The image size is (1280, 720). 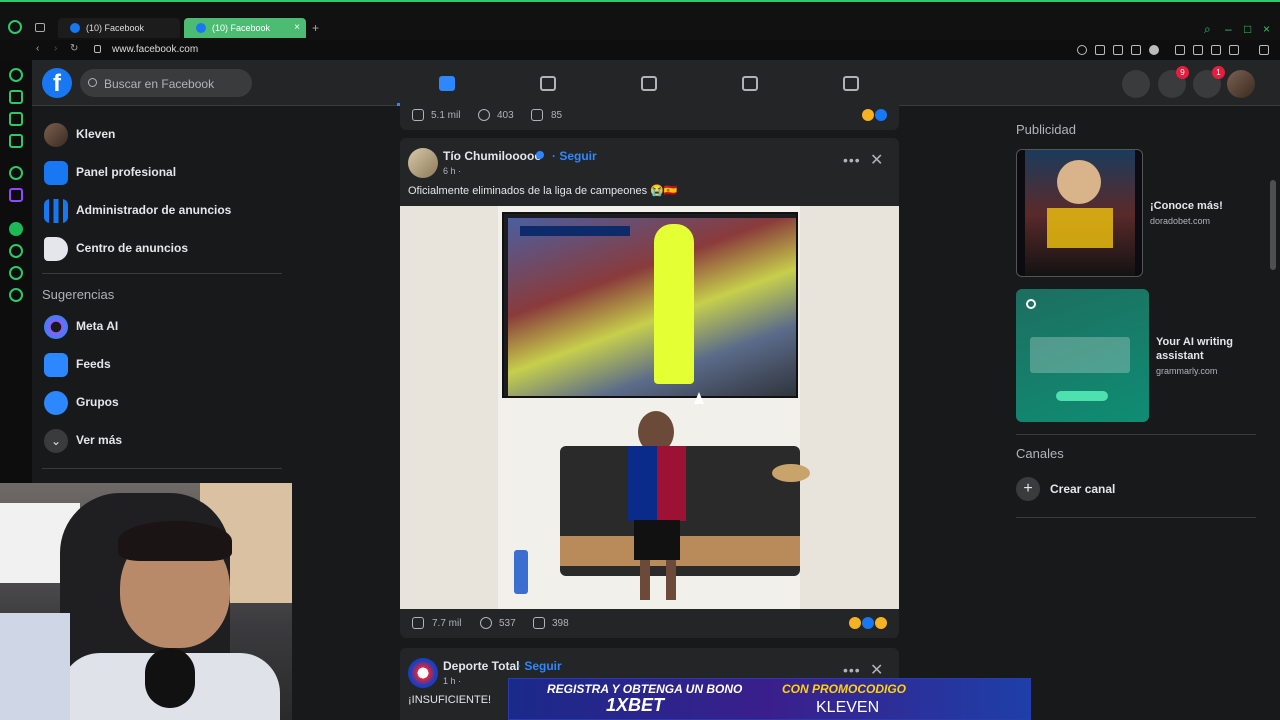 What do you see at coordinates (1207, 29) in the screenshot?
I see `search-tabs-icon: ⌕` at bounding box center [1207, 29].